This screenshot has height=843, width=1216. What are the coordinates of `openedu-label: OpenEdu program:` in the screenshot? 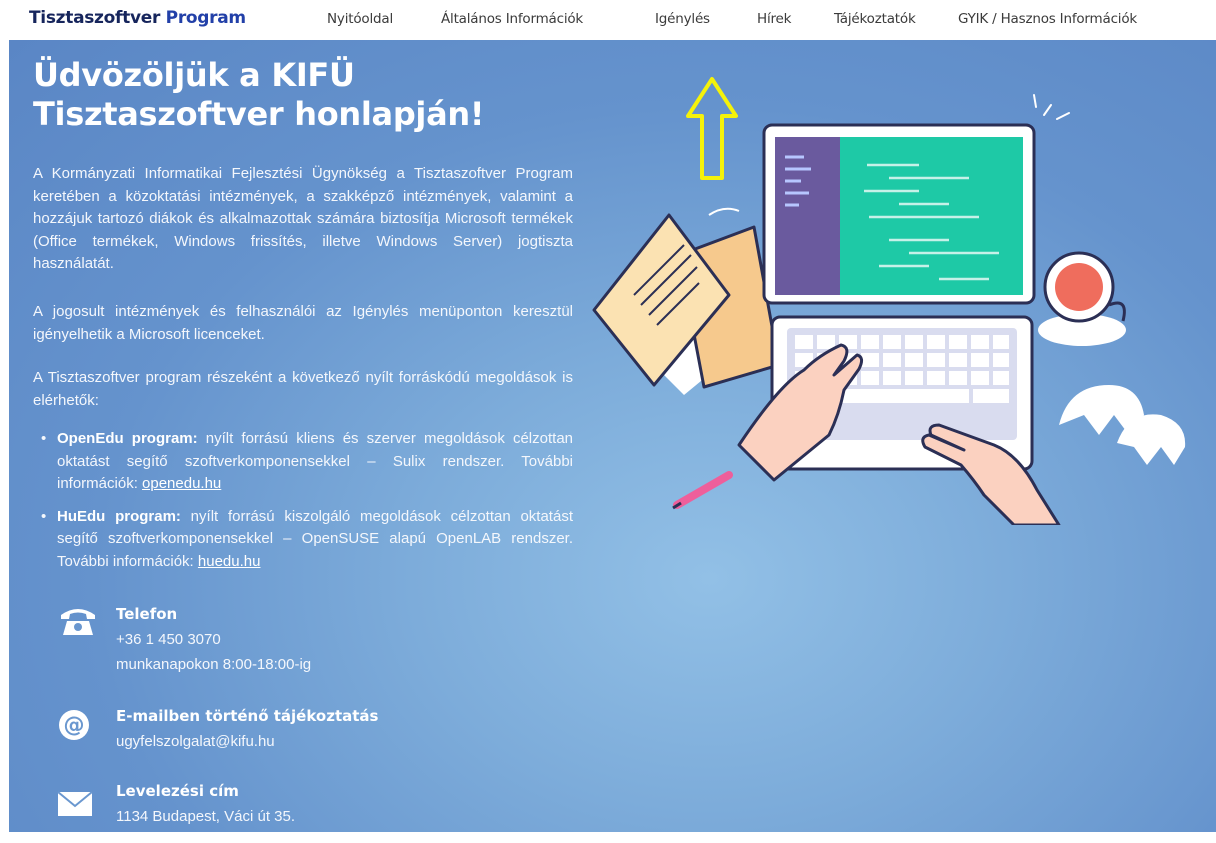 It's located at (127, 438).